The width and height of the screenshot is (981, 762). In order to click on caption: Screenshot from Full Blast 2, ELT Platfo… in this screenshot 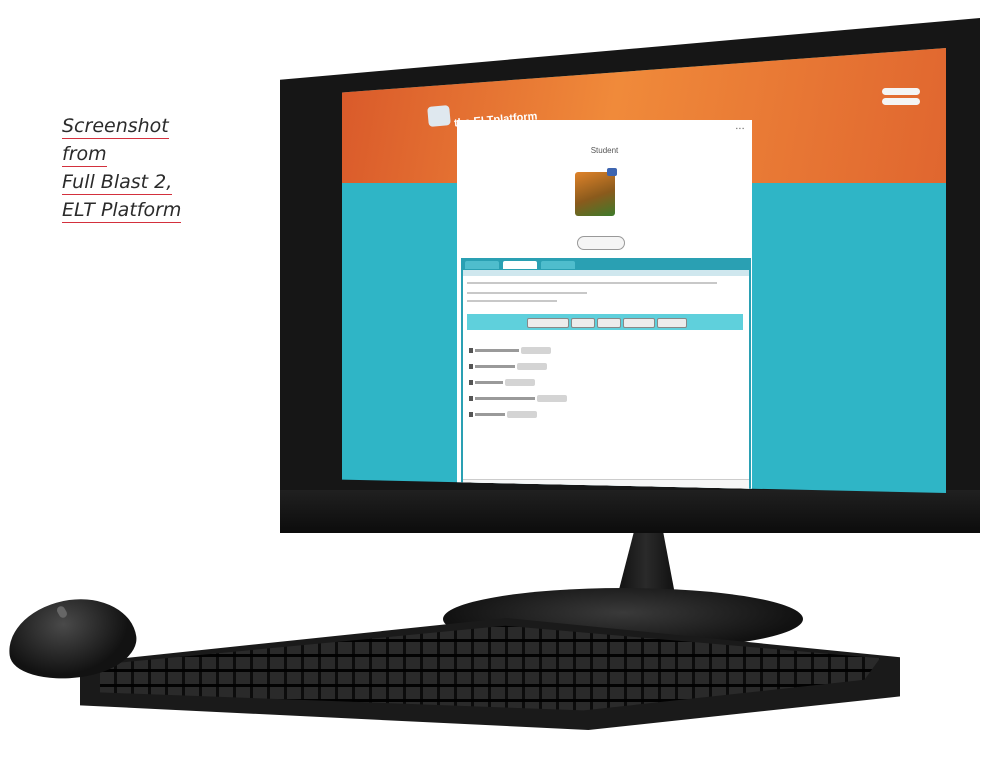, I will do `click(147, 168)`.